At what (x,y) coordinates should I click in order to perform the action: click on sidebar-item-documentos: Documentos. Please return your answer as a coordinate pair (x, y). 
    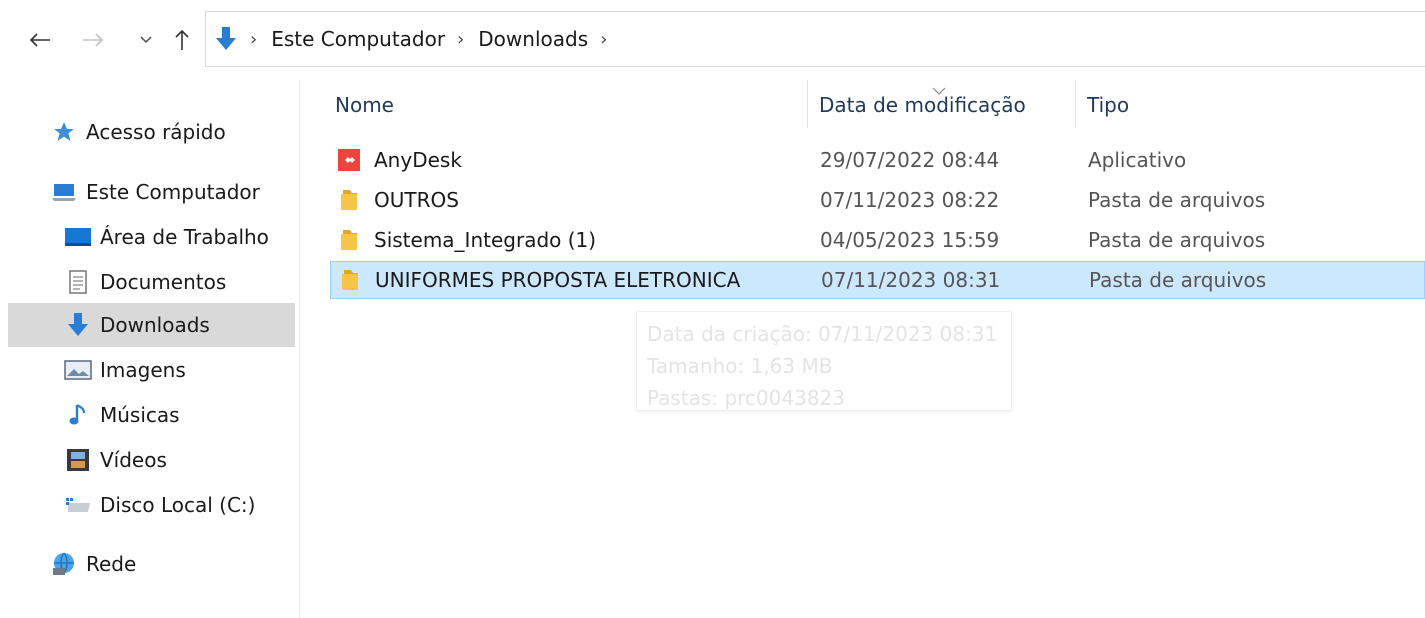
    Looking at the image, I should click on (177, 282).